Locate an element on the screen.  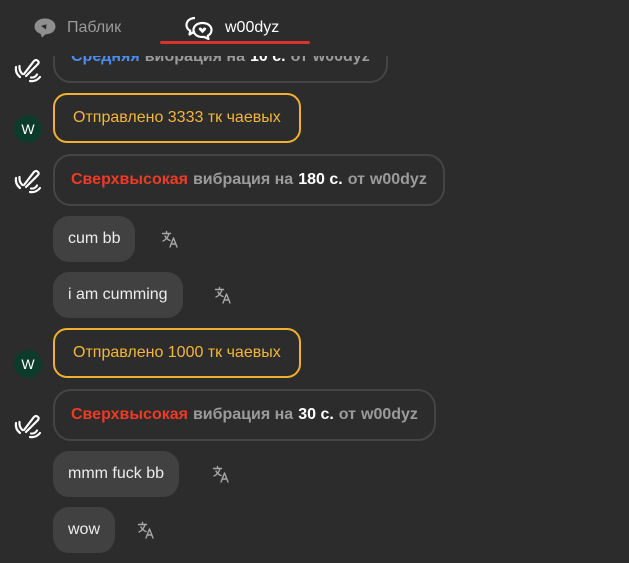
private-chat-icon is located at coordinates (199, 28).